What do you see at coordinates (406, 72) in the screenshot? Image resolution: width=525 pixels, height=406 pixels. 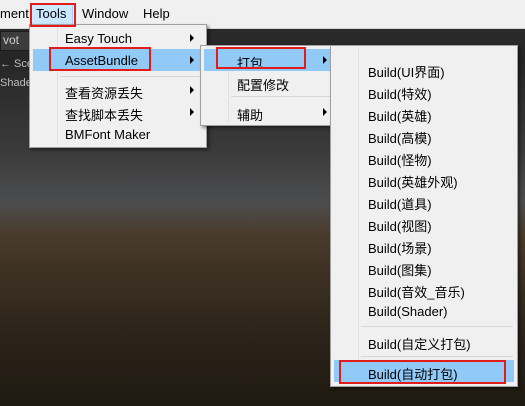 I see `build-ui-label: Build(UI界面)` at bounding box center [406, 72].